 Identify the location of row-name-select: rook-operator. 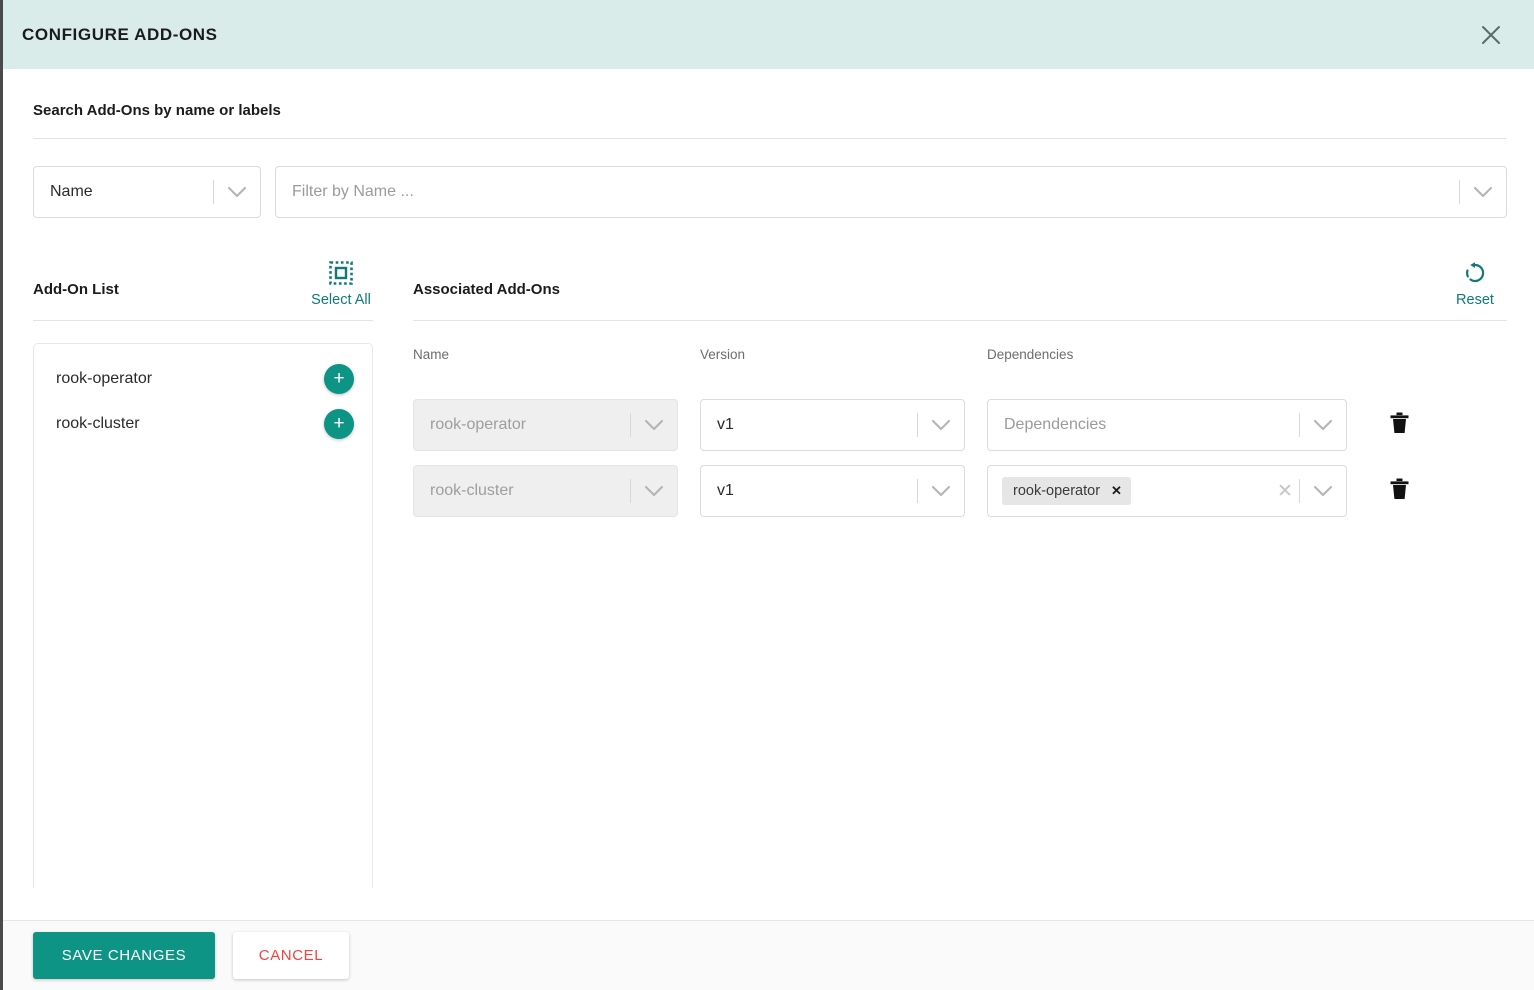
(545, 425).